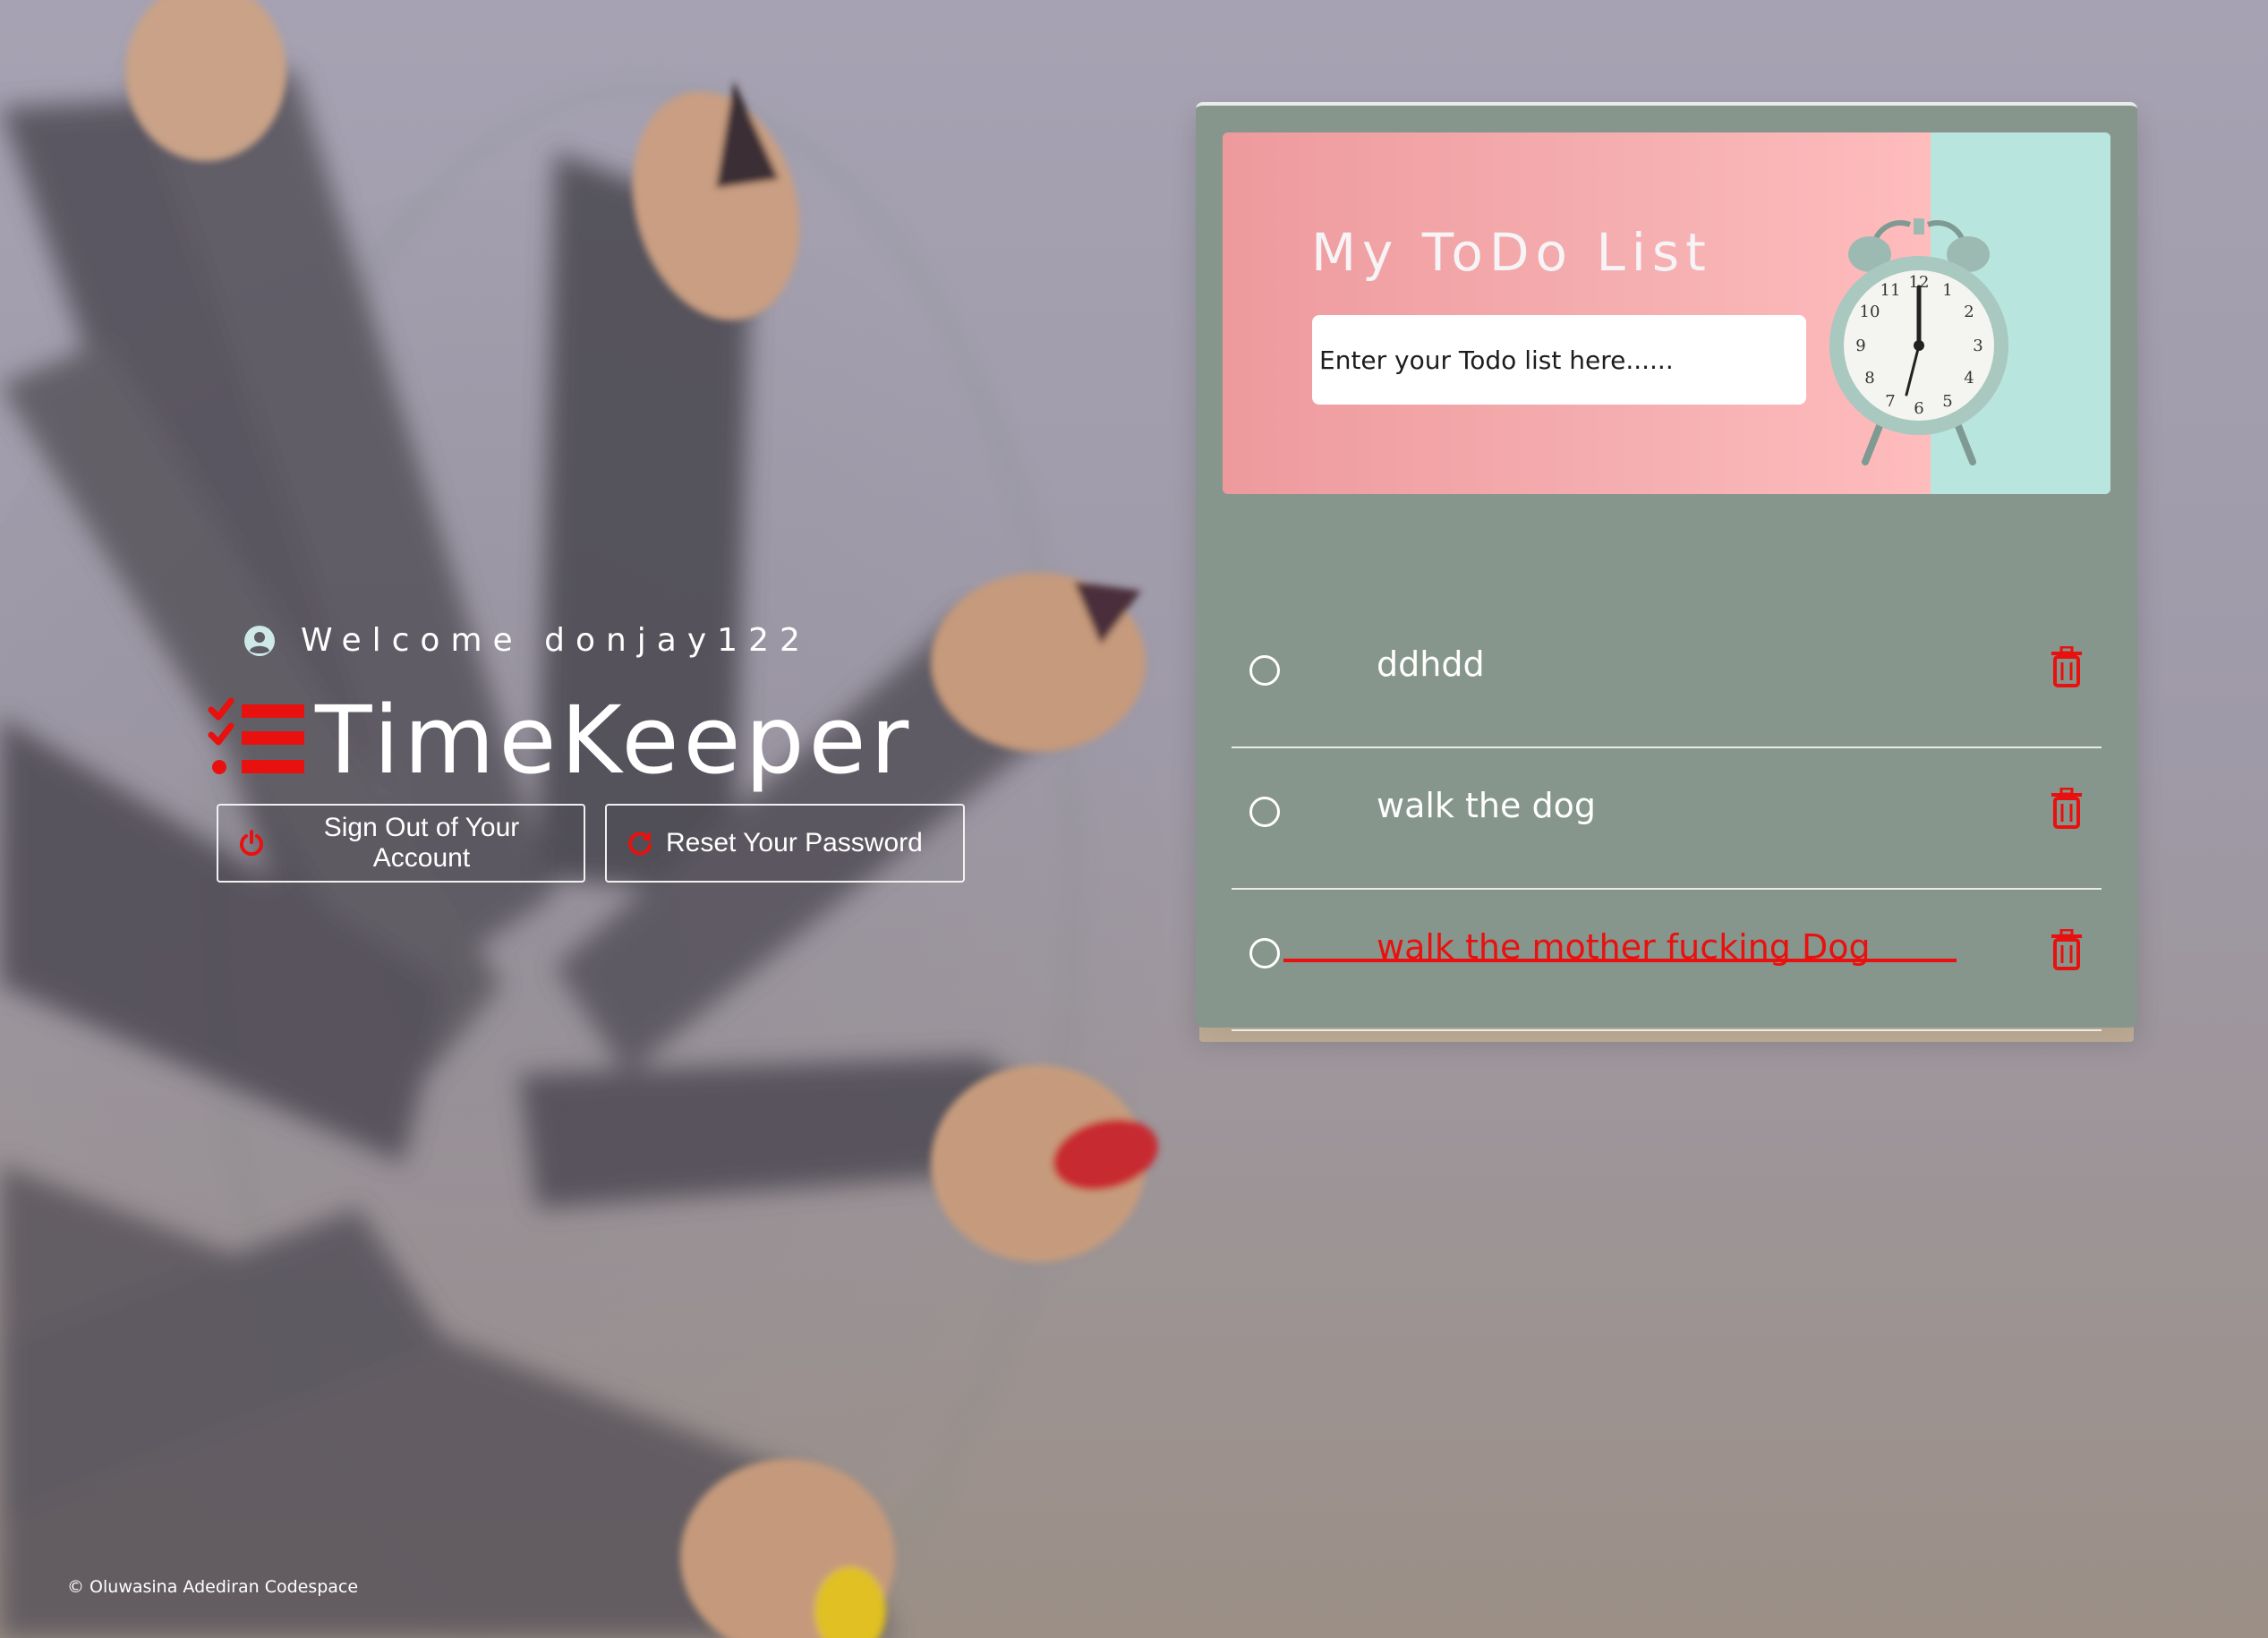  I want to click on svg-text: 3, so click(1977, 346).